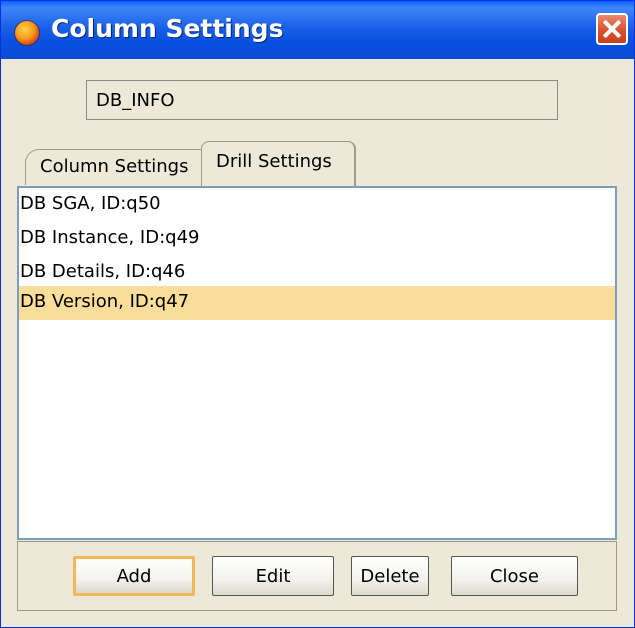  Describe the element at coordinates (390, 576) in the screenshot. I see `delete-button: Delete` at that location.